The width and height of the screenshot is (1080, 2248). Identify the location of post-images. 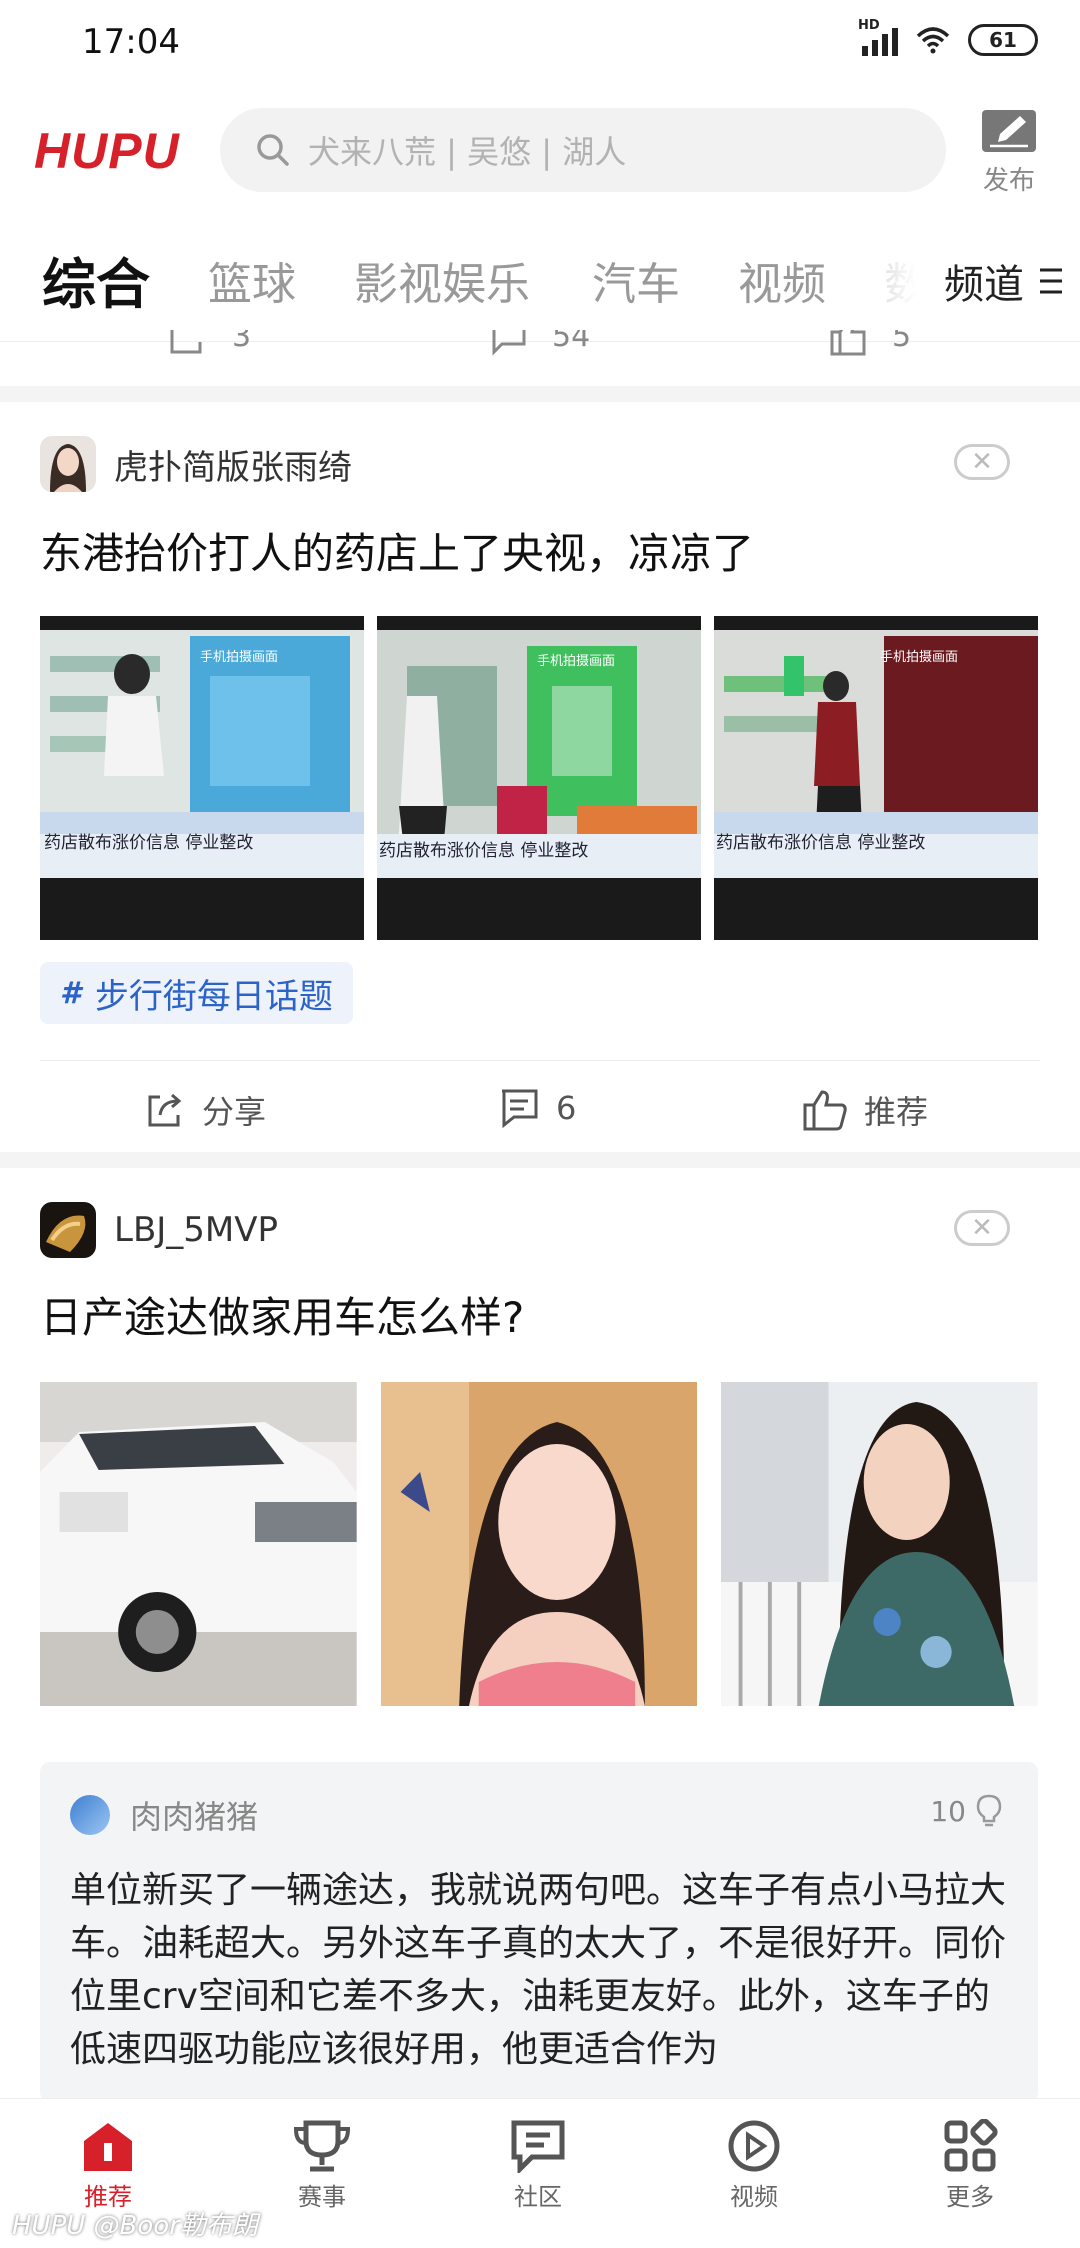
(539, 1544).